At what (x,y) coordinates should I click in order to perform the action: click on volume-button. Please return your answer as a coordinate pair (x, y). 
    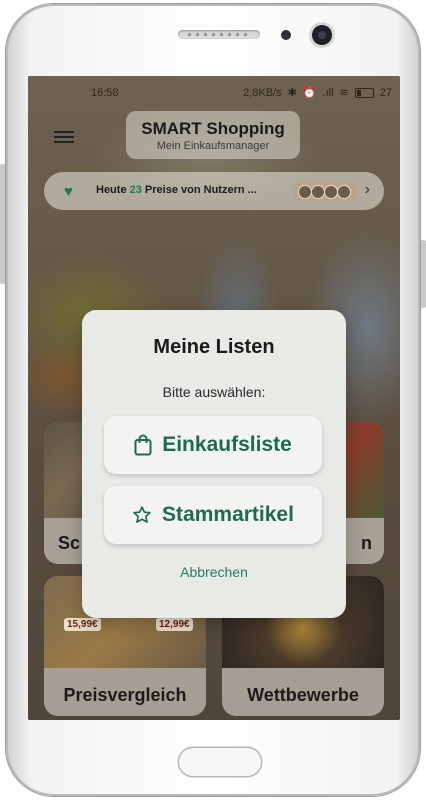
    Looking at the image, I should click on (2, 224).